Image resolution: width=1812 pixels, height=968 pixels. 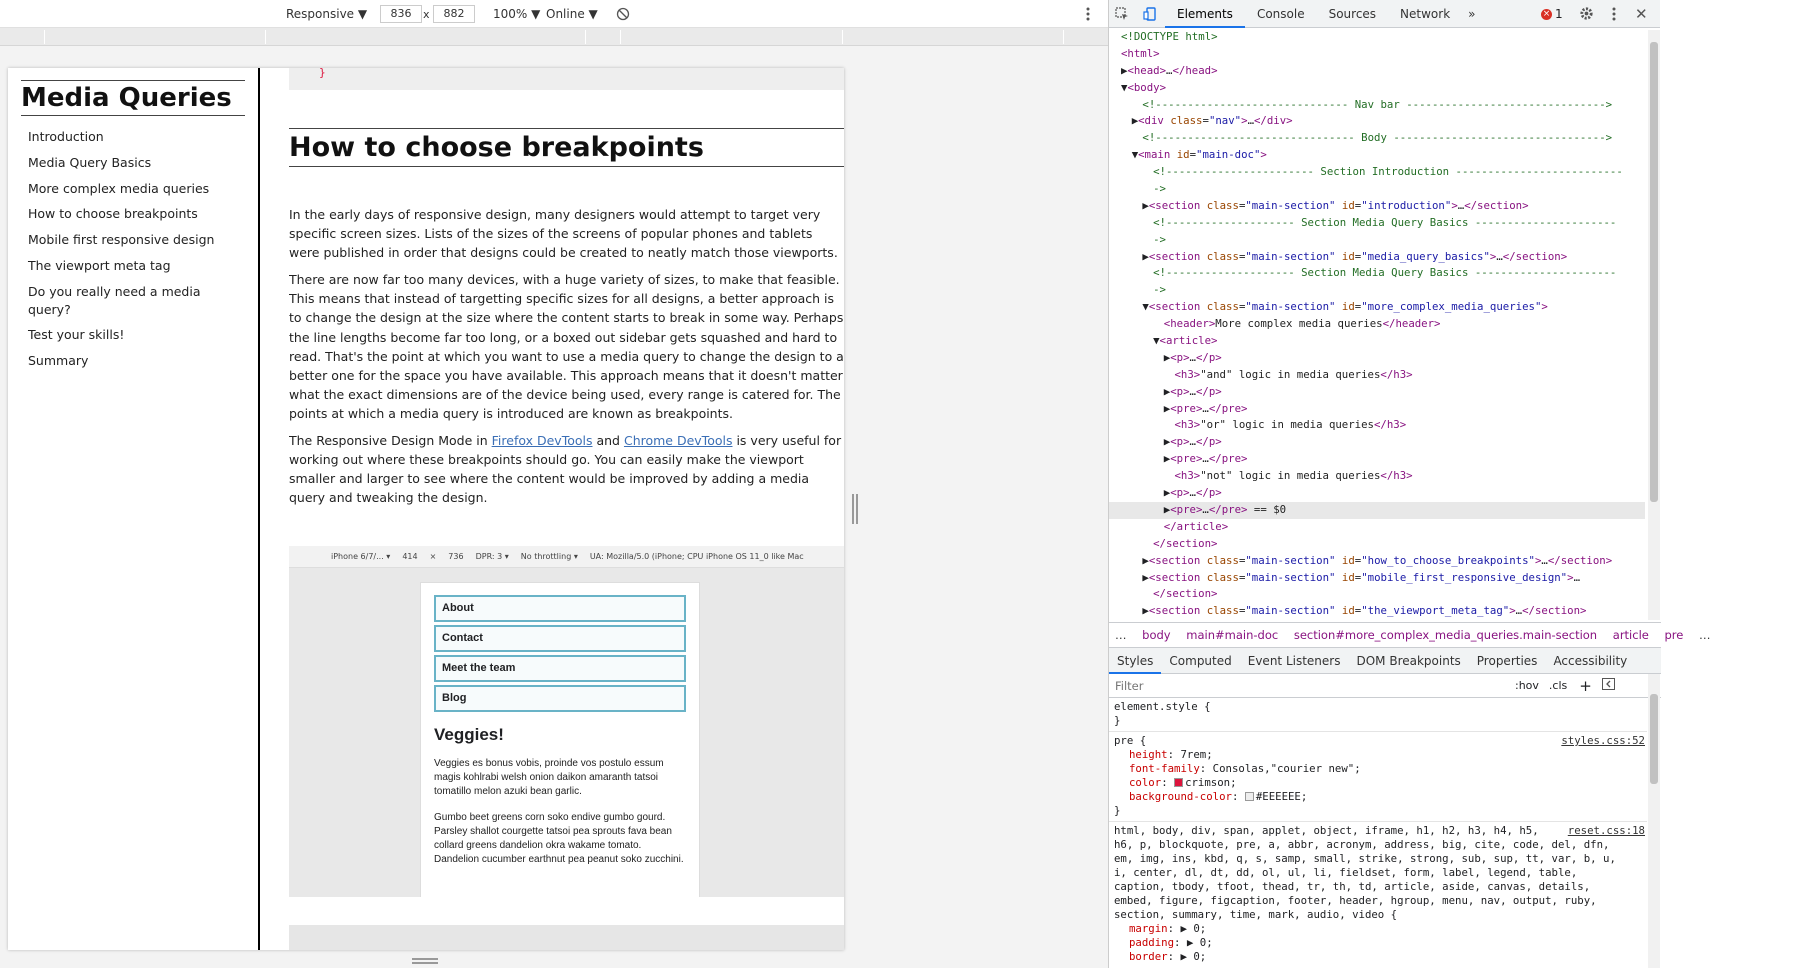 I want to click on dom-node: <h3>"and" logic in media queries</h3>, so click(x=1377, y=375).